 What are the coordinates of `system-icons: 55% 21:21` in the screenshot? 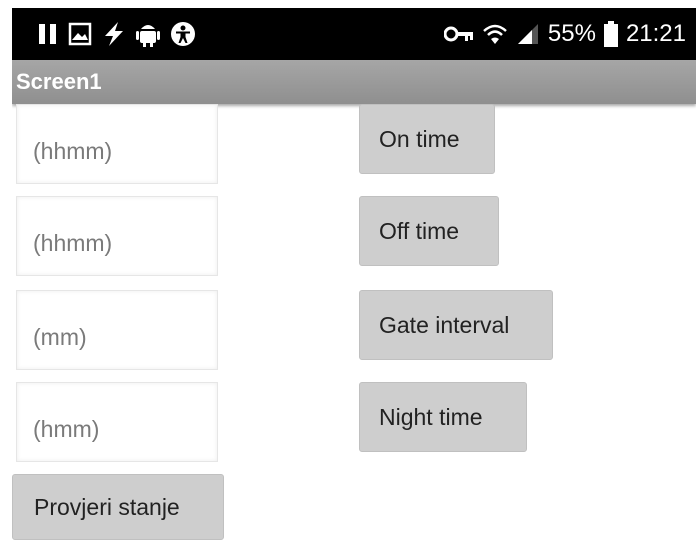 It's located at (564, 34).